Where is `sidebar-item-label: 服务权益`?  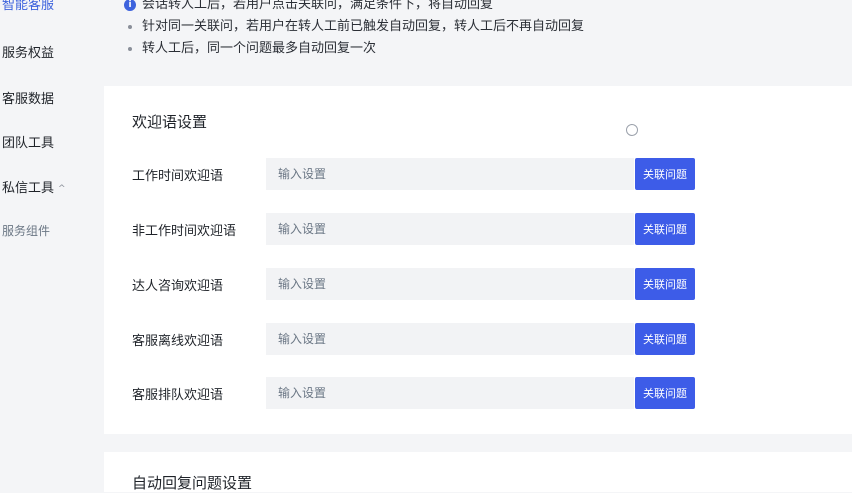 sidebar-item-label: 服务权益 is located at coordinates (28, 53).